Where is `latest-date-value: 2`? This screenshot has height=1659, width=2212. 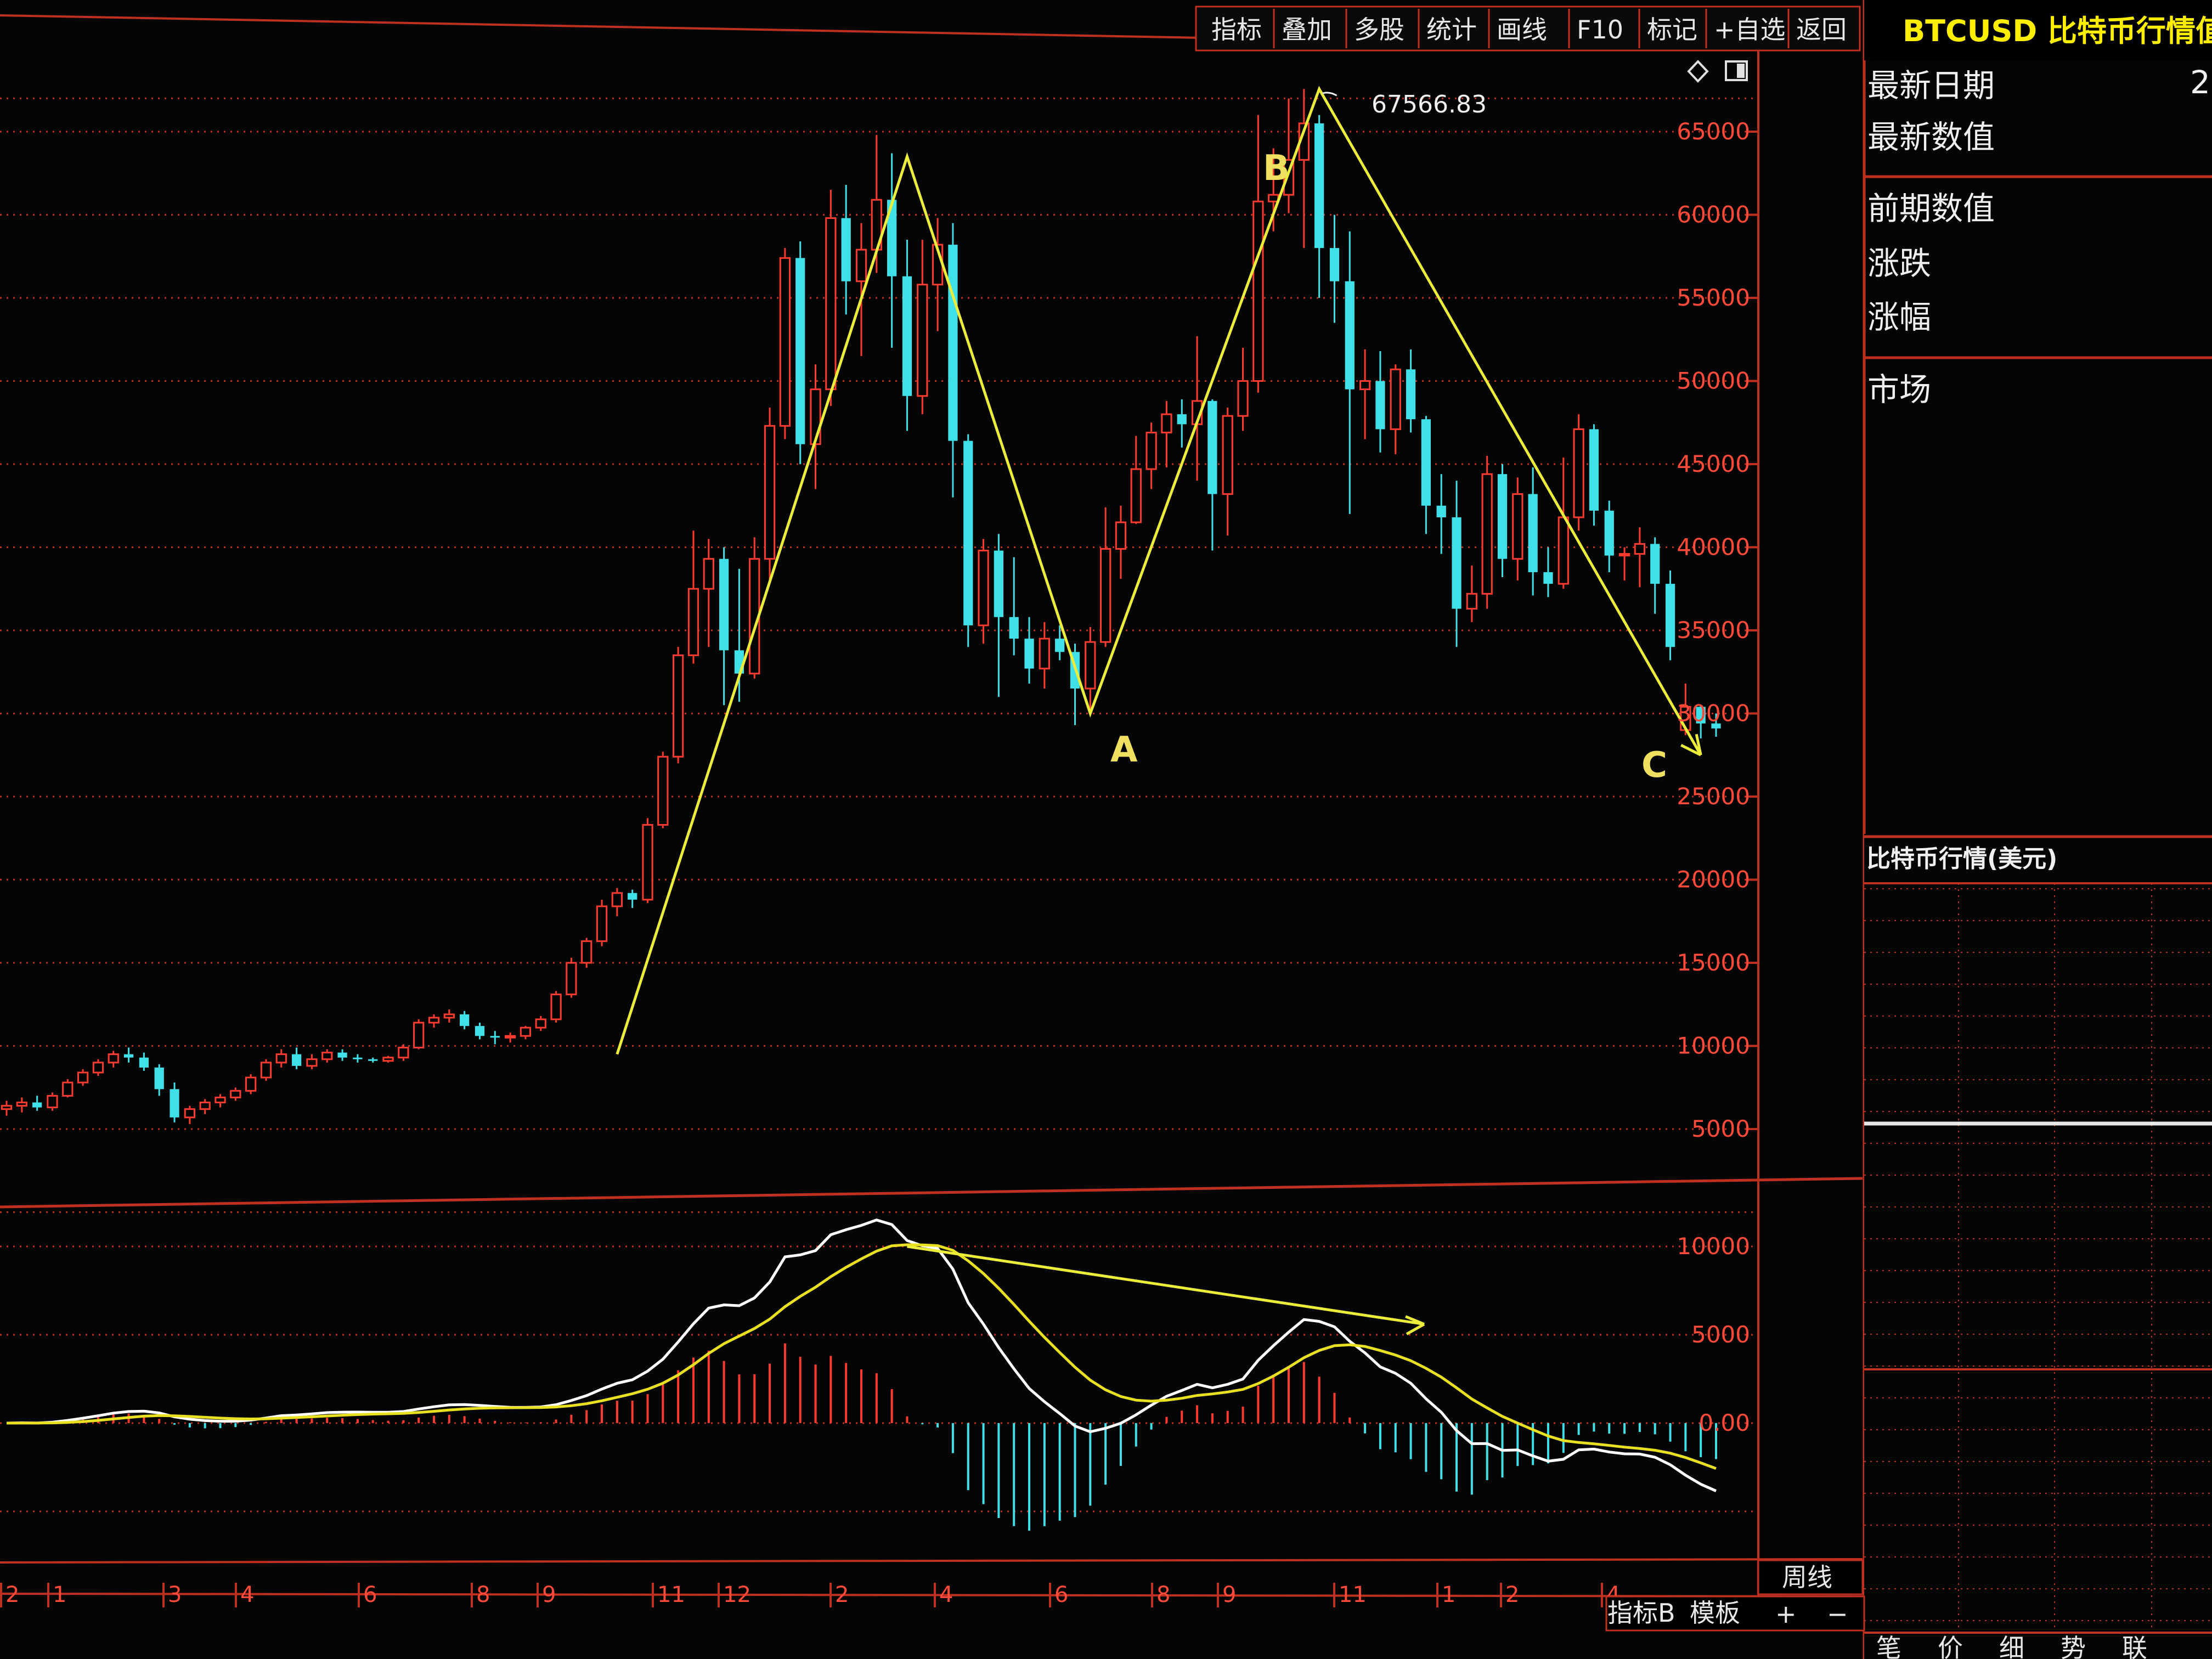
latest-date-value: 2 is located at coordinates (2200, 82).